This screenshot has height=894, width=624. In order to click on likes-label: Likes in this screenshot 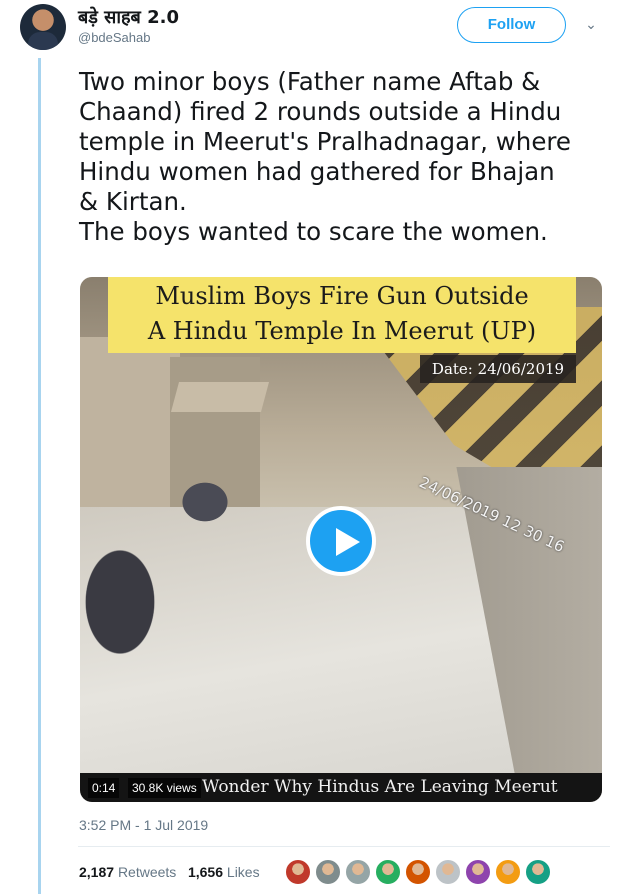, I will do `click(243, 872)`.